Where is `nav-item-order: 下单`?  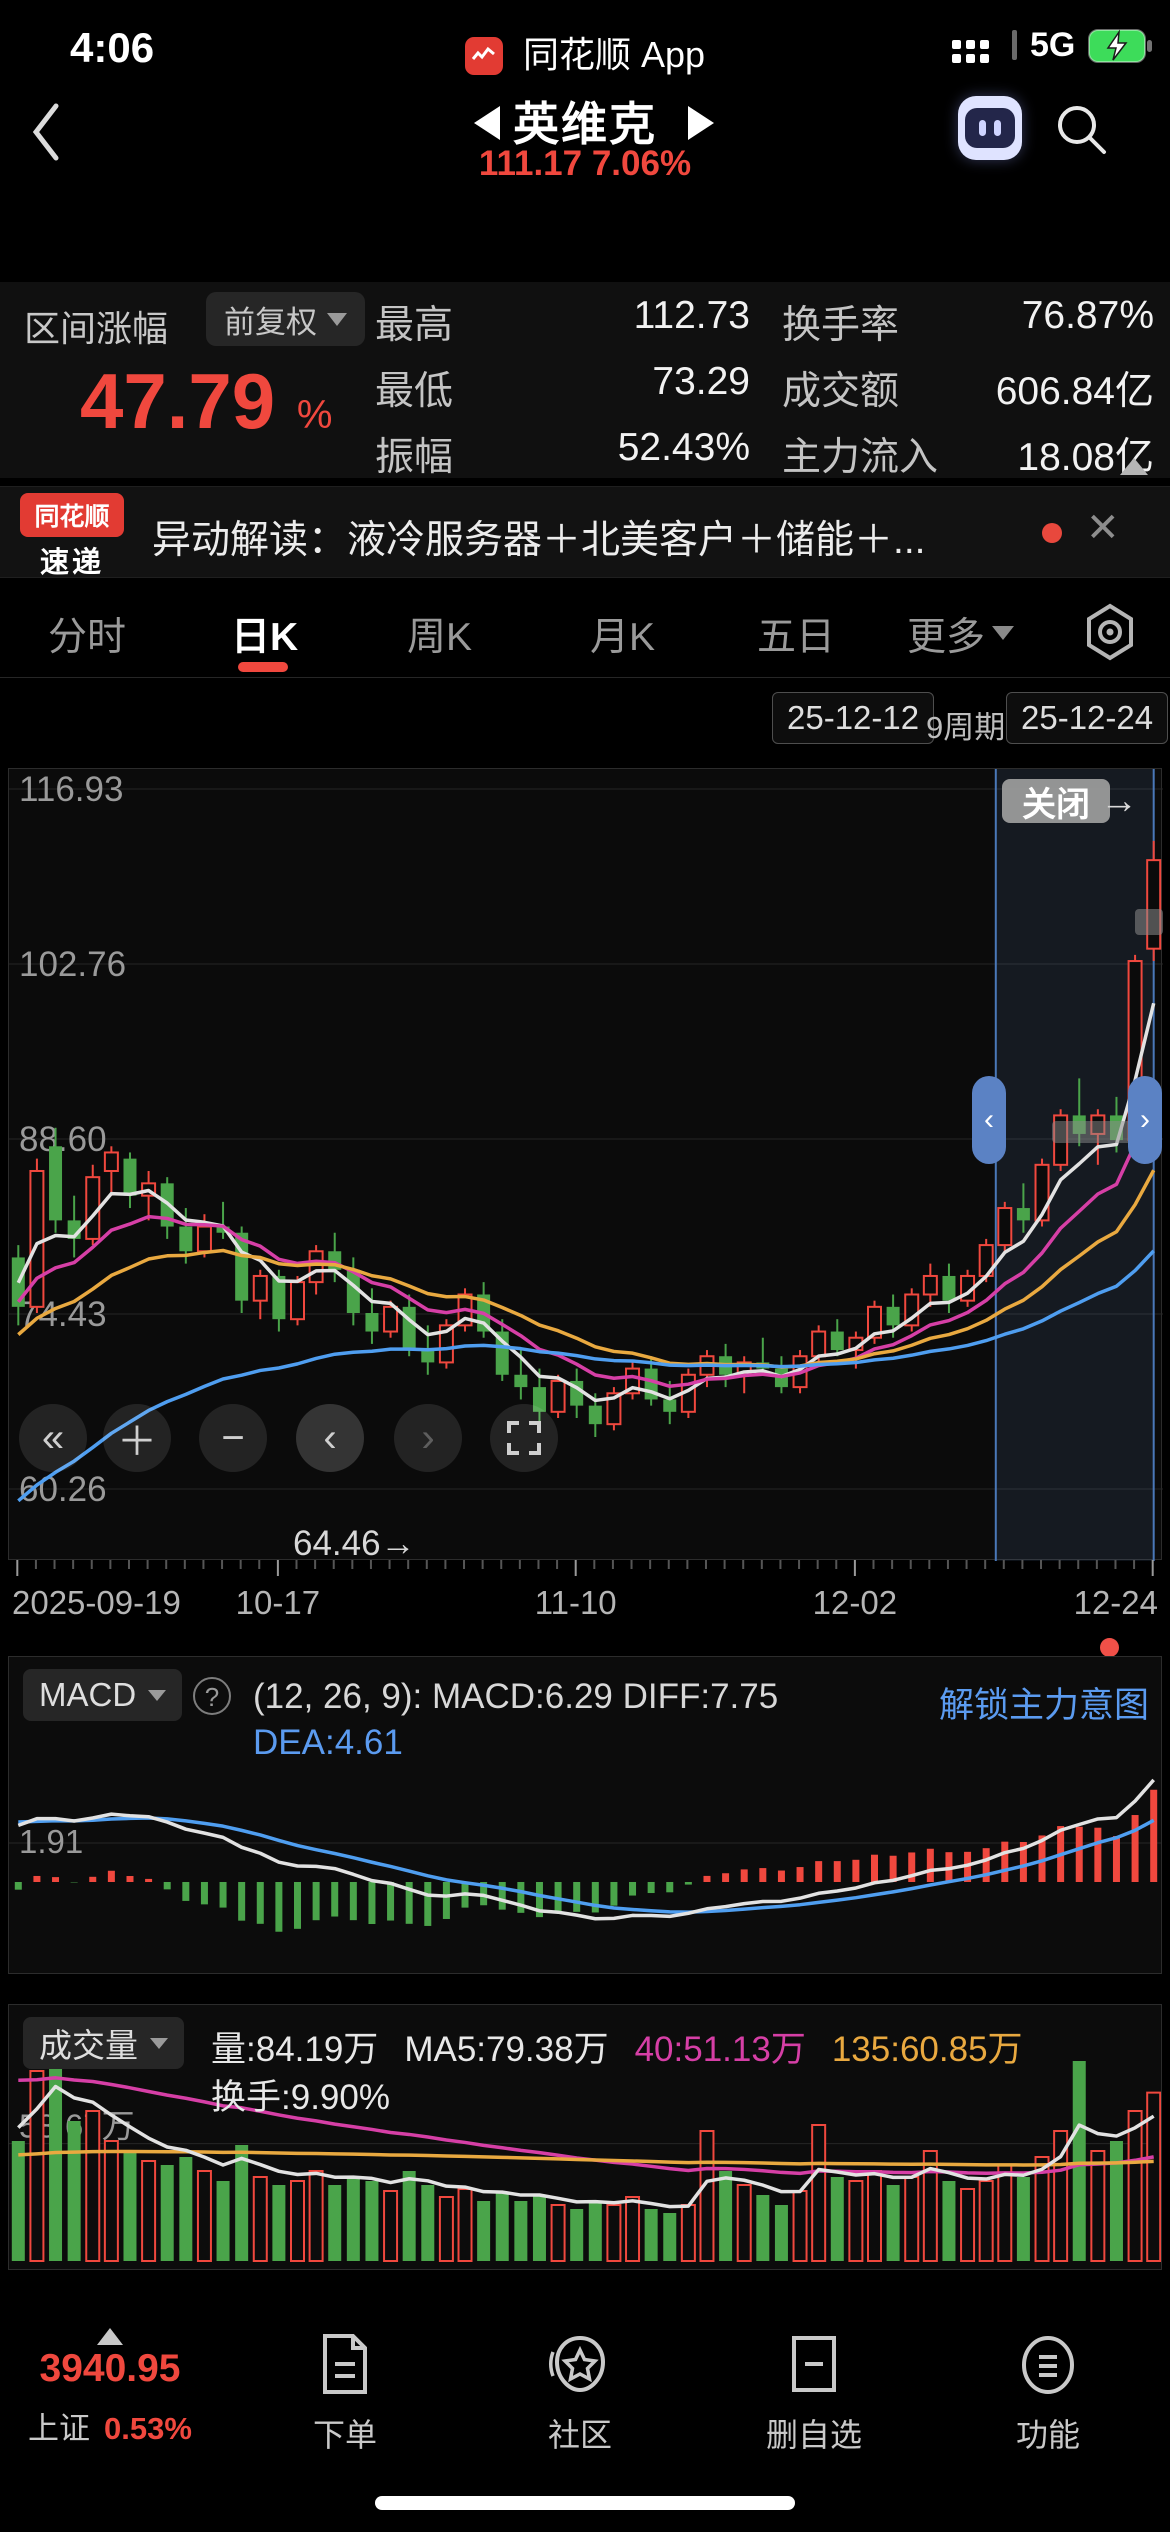
nav-item-order: 下单 is located at coordinates (345, 2389).